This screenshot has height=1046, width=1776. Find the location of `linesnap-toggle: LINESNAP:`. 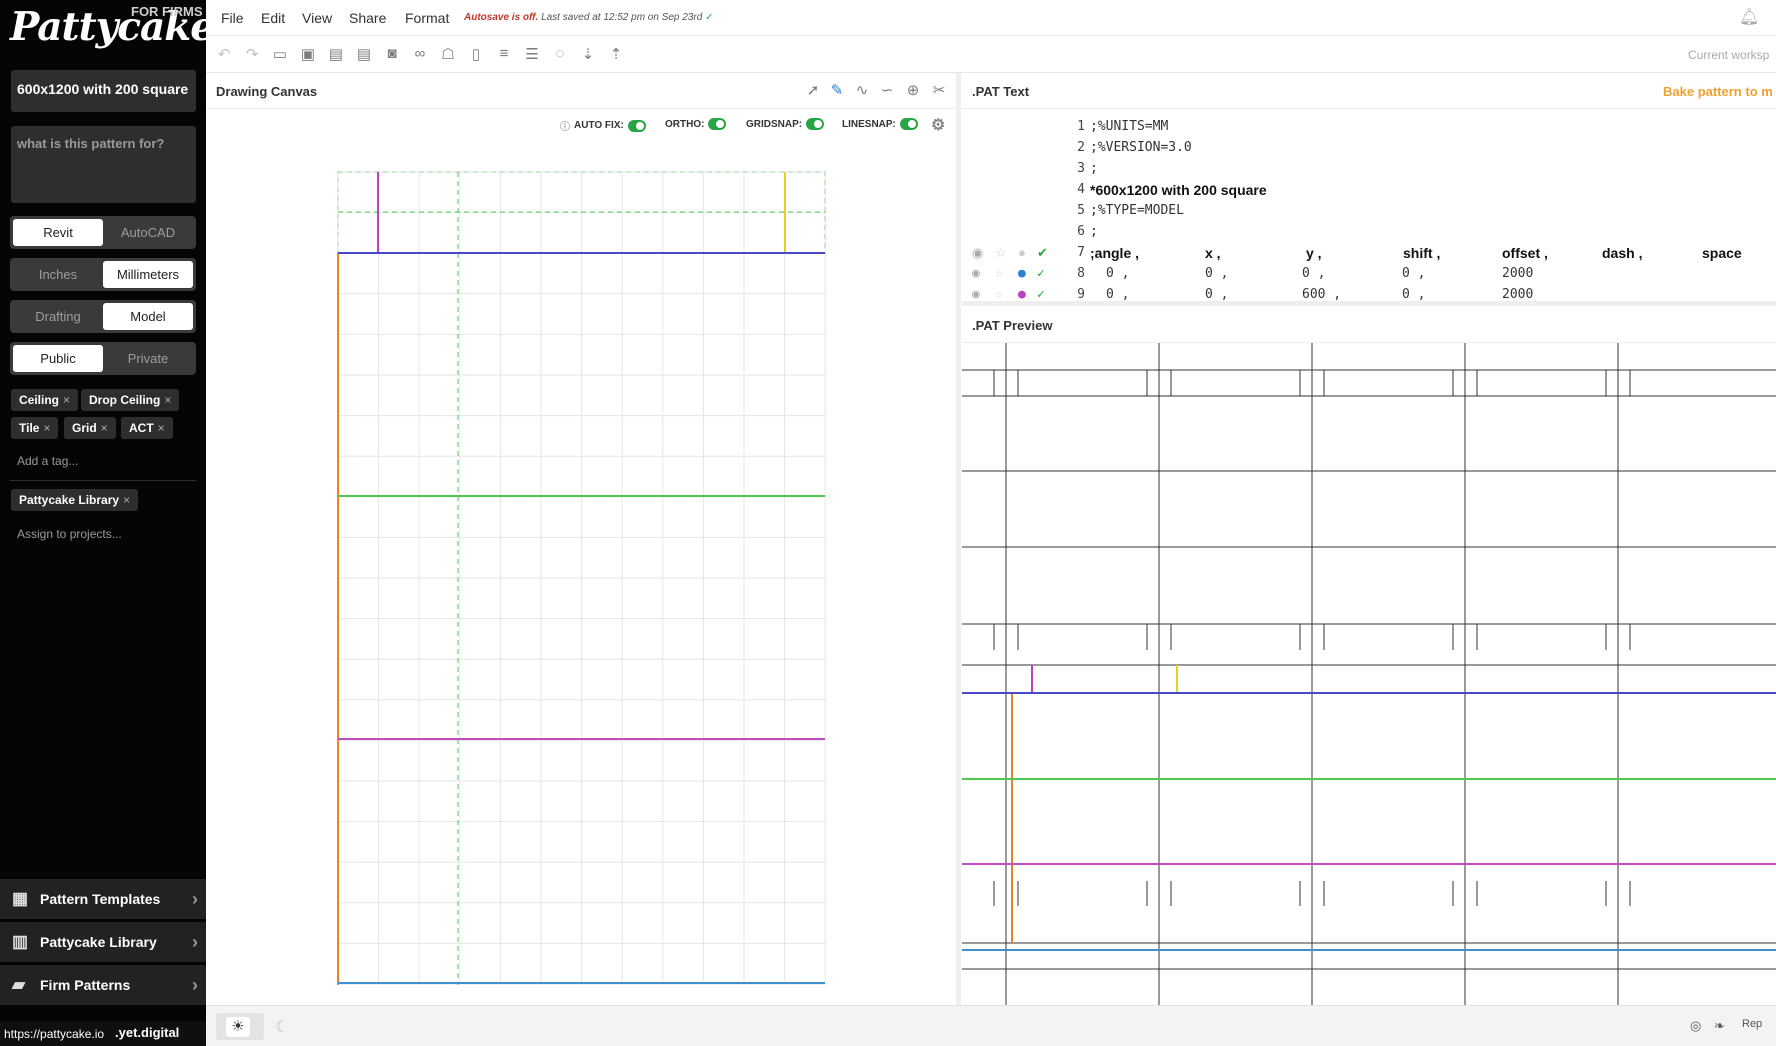

linesnap-toggle: LINESNAP: is located at coordinates (880, 124).